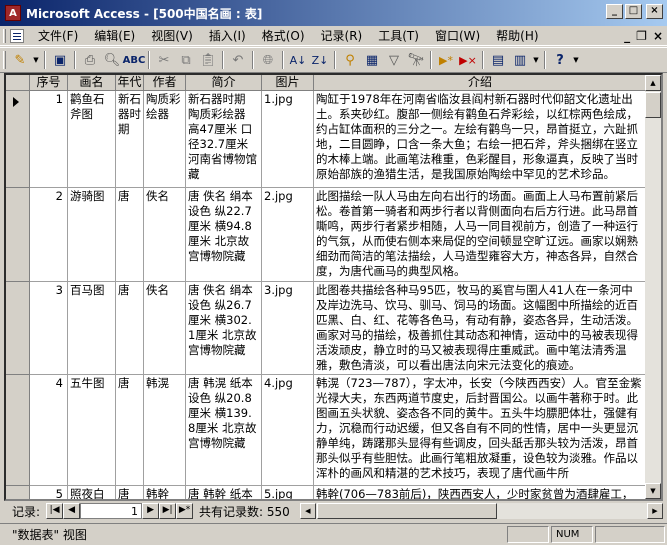 The height and width of the screenshot is (545, 667). What do you see at coordinates (654, 11) in the screenshot?
I see `close-button: ×` at bounding box center [654, 11].